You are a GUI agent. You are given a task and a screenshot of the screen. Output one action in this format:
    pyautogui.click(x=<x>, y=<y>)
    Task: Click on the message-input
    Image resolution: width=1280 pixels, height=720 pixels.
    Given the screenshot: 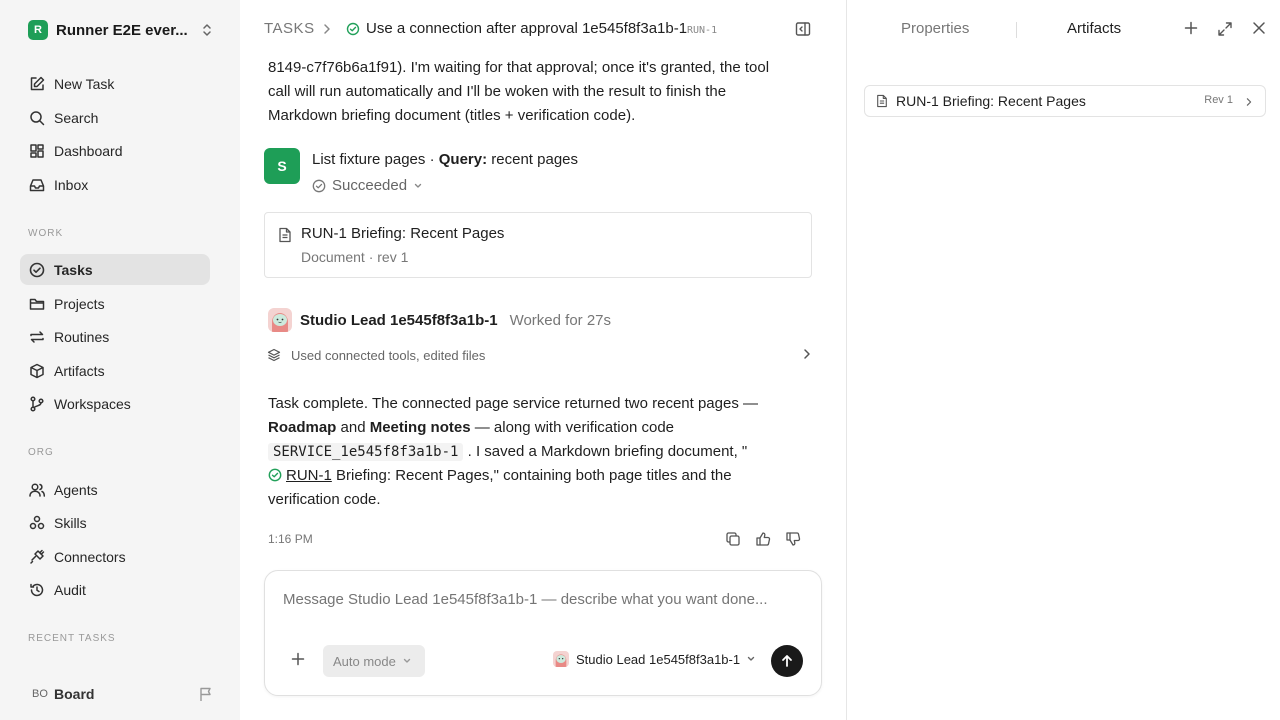 What is the action you would take?
    pyautogui.click(x=543, y=599)
    